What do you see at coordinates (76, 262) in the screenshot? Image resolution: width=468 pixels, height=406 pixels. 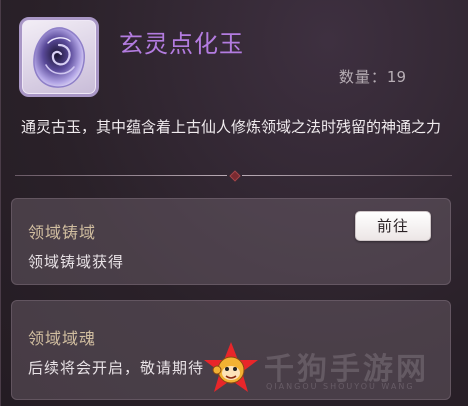 I see `source-text: 领域铸域获得` at bounding box center [76, 262].